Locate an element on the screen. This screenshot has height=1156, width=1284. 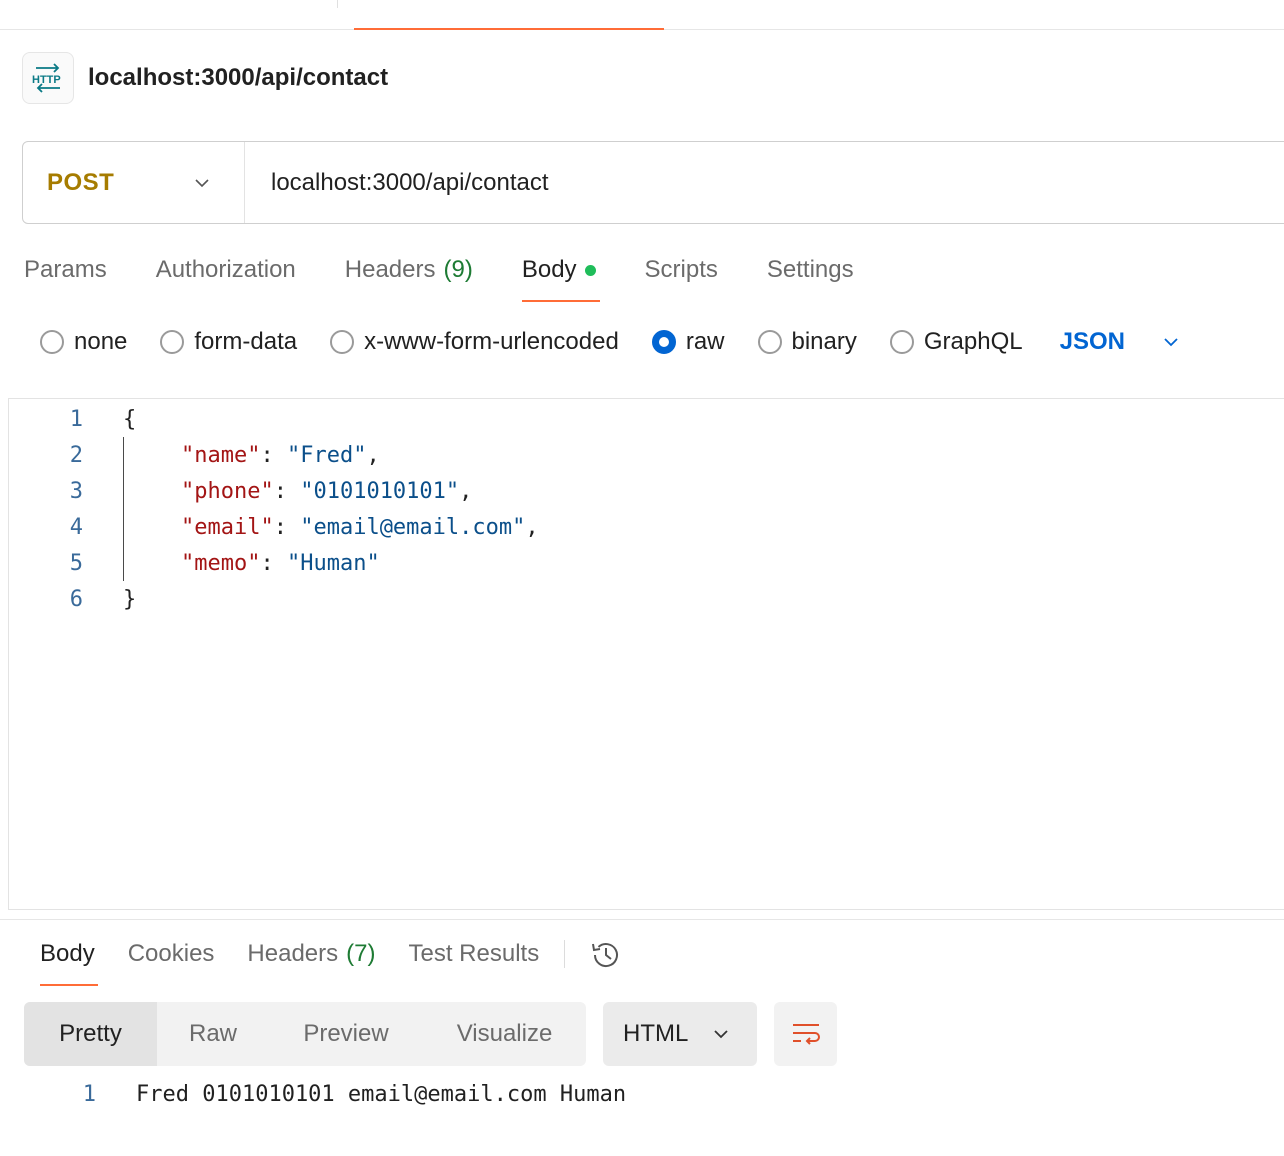
radio-label: none is located at coordinates (101, 341).